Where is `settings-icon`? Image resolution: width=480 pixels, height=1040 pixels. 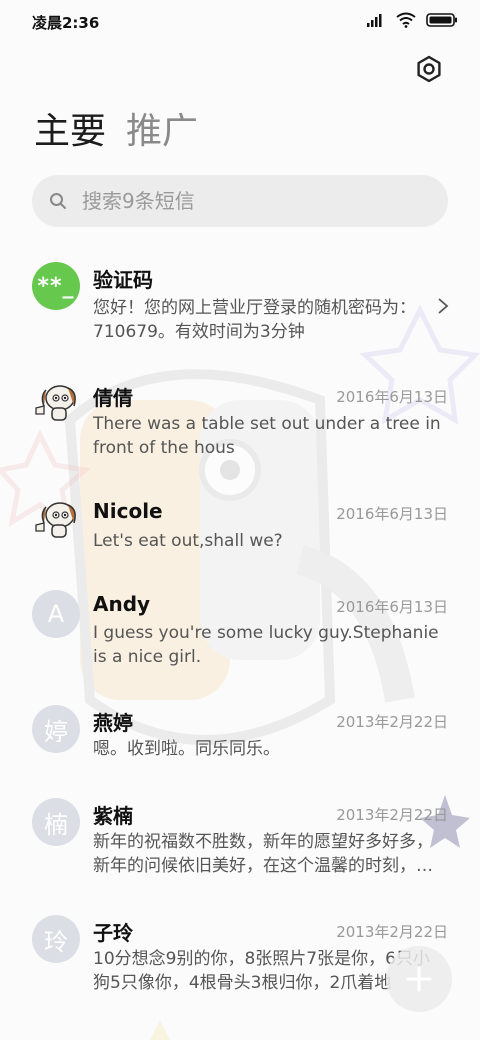 settings-icon is located at coordinates (429, 69).